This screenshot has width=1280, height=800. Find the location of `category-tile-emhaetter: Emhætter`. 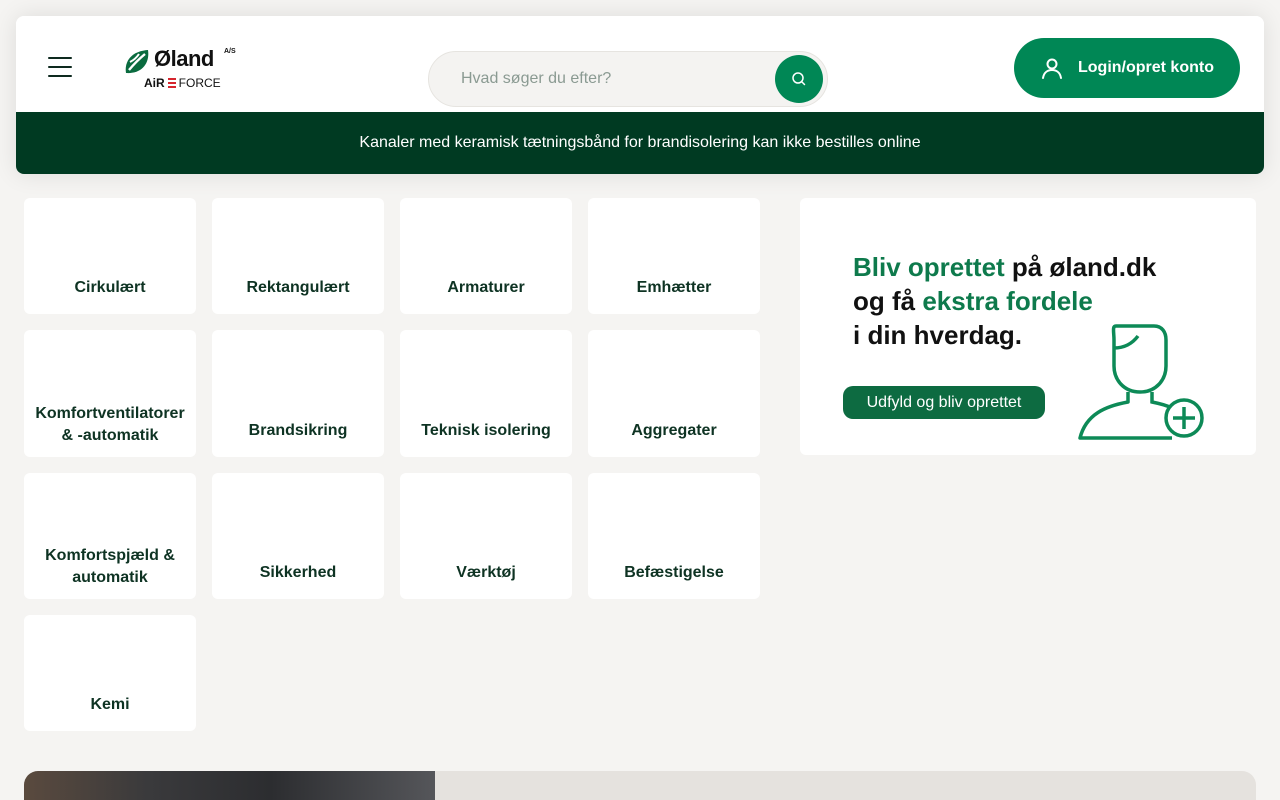

category-tile-emhaetter: Emhætter is located at coordinates (674, 256).